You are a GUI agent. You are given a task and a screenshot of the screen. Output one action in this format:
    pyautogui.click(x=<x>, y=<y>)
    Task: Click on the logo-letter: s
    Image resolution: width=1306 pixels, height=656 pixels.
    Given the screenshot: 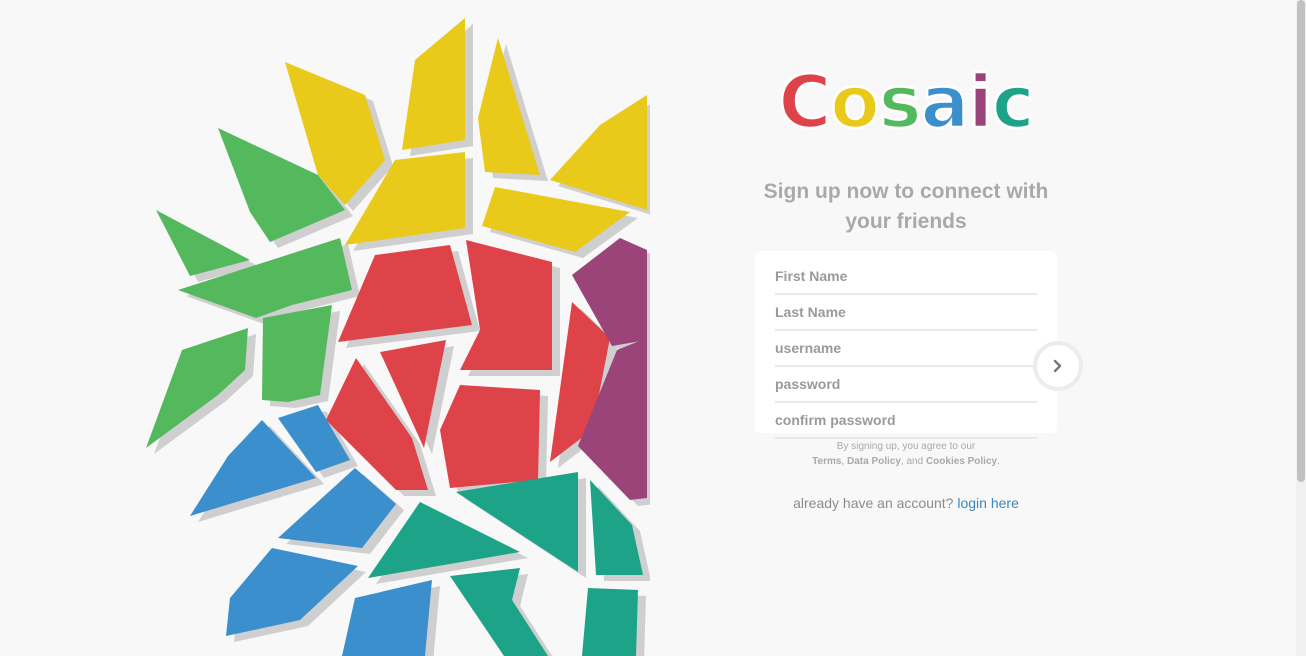 What is the action you would take?
    pyautogui.click(x=900, y=101)
    